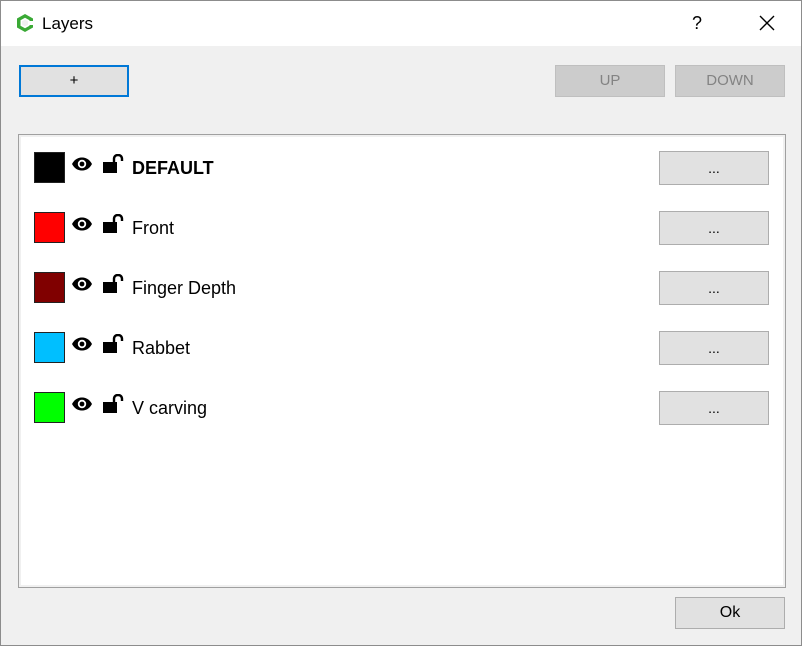 Image resolution: width=802 pixels, height=646 pixels. What do you see at coordinates (697, 23) in the screenshot?
I see `help-button: ?` at bounding box center [697, 23].